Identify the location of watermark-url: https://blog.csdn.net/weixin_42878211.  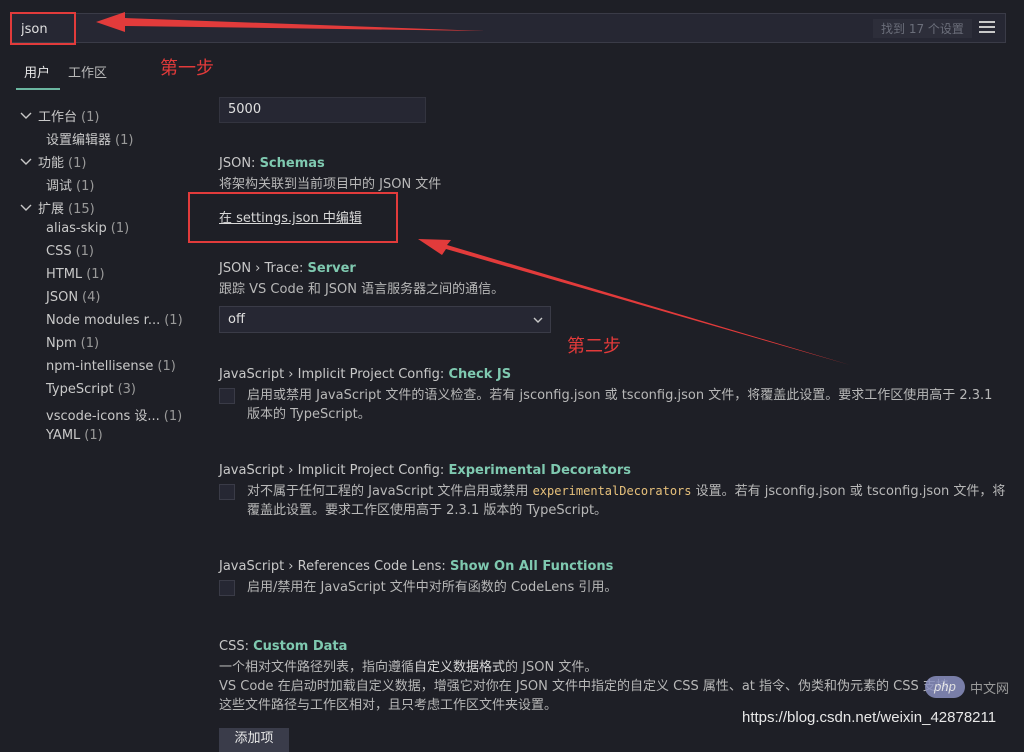
(869, 717).